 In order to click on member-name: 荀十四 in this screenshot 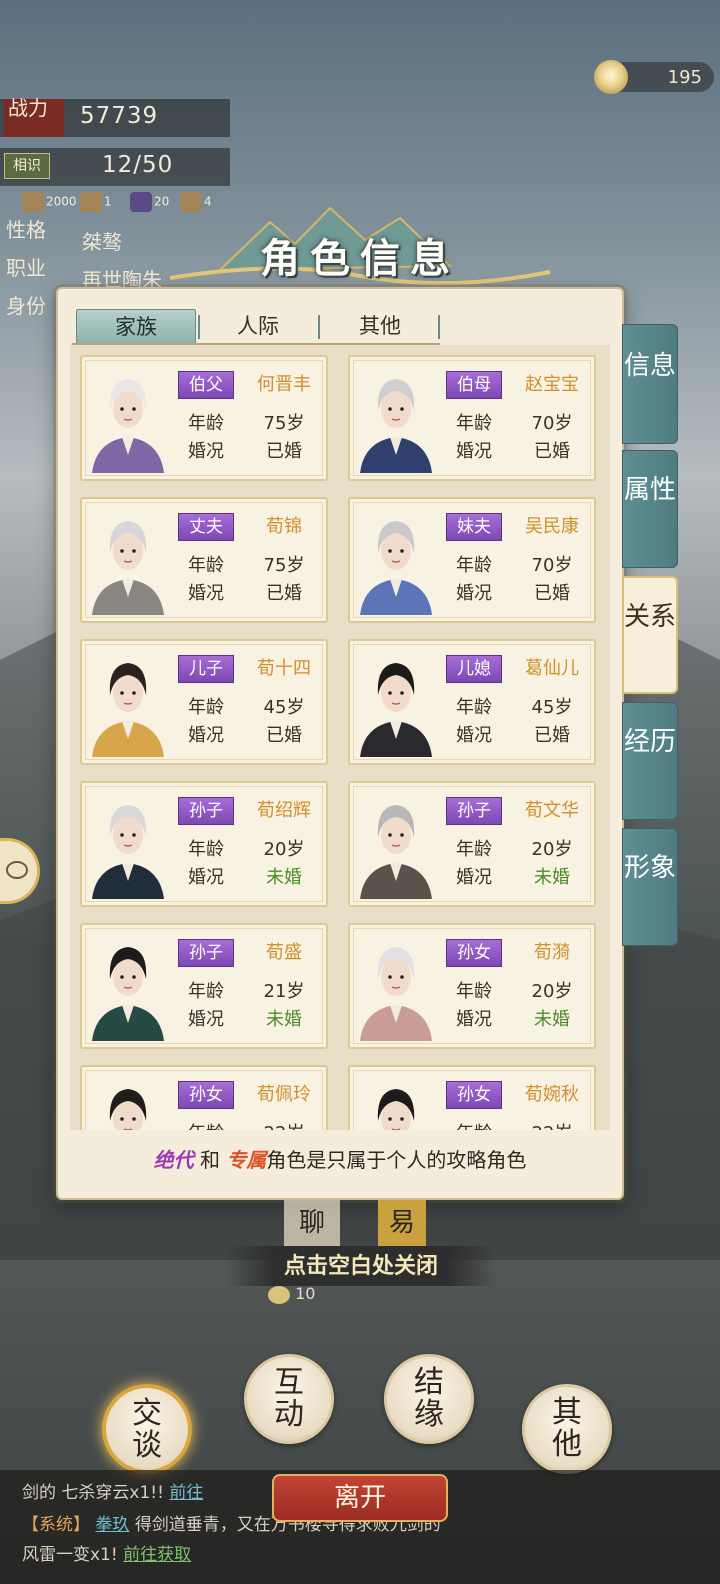, I will do `click(284, 668)`.